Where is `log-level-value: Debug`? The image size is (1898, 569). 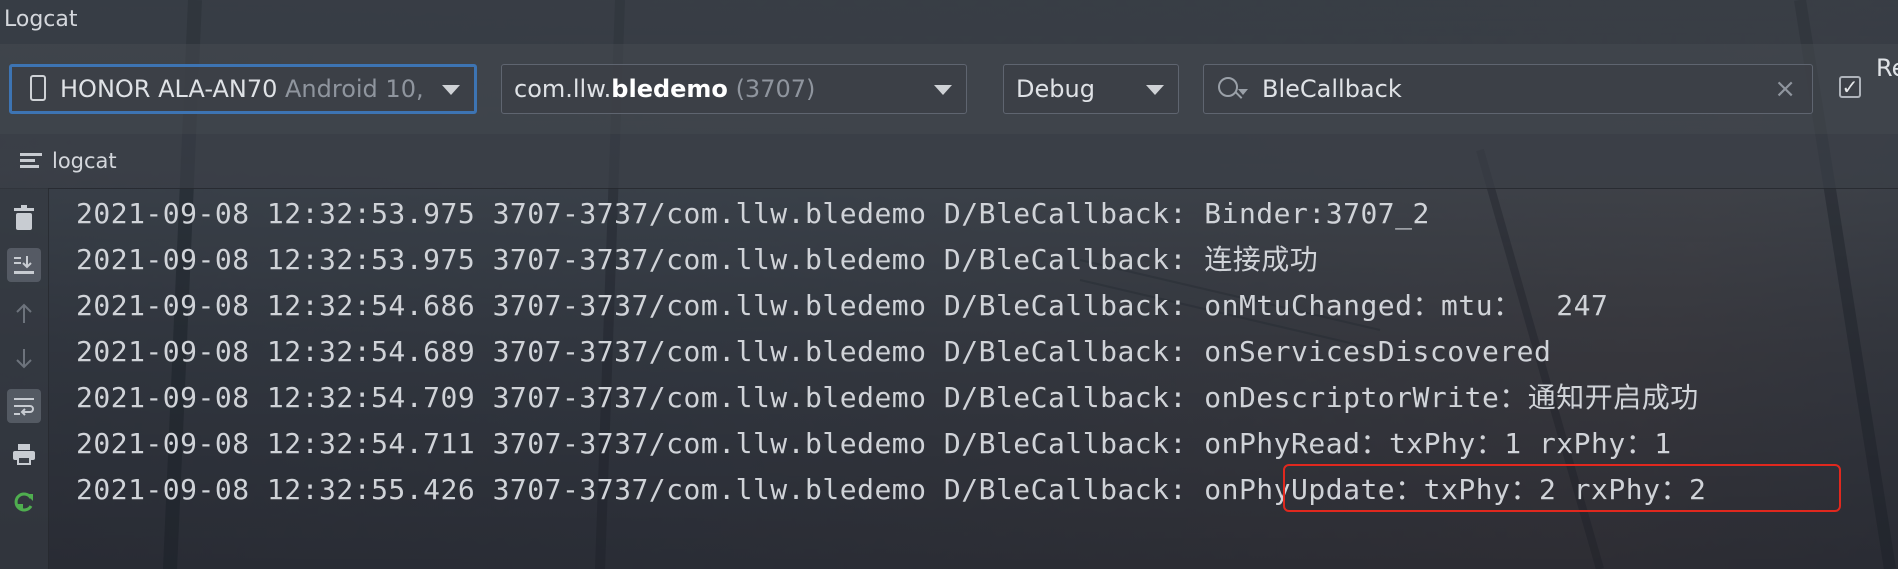
log-level-value: Debug is located at coordinates (1055, 89).